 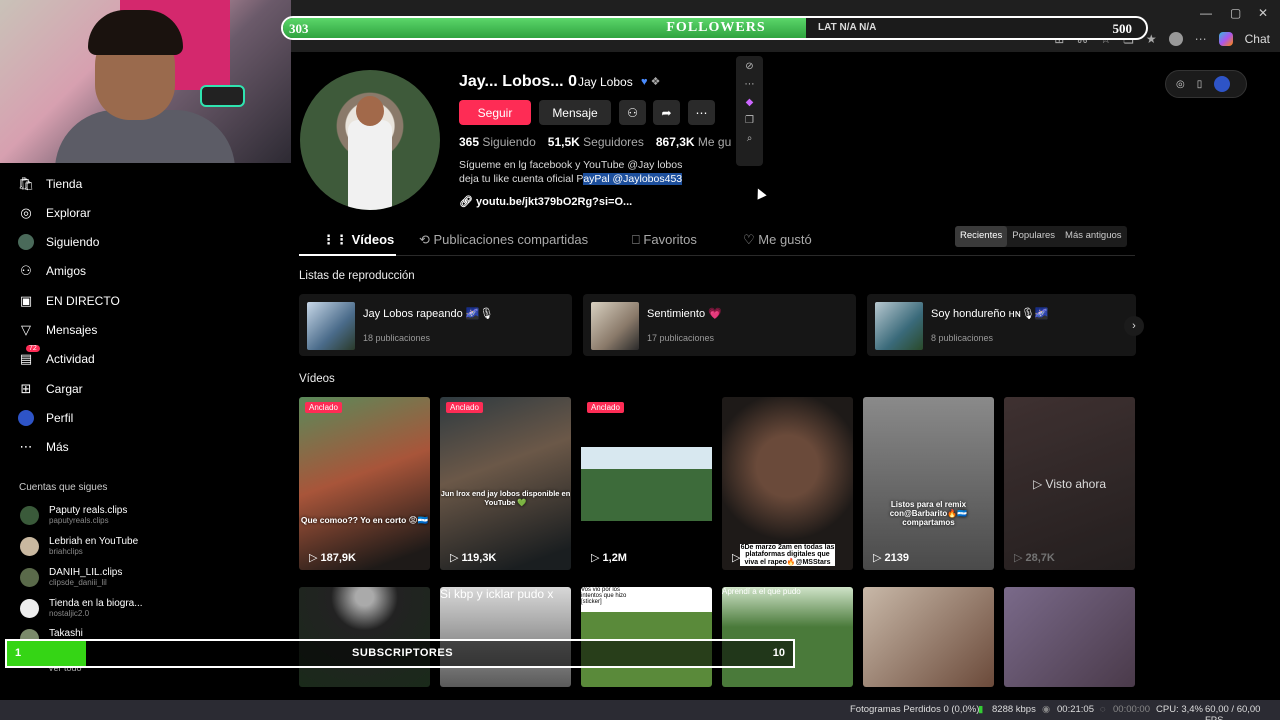 What do you see at coordinates (1206, 13) in the screenshot?
I see `minimize-icon: —` at bounding box center [1206, 13].